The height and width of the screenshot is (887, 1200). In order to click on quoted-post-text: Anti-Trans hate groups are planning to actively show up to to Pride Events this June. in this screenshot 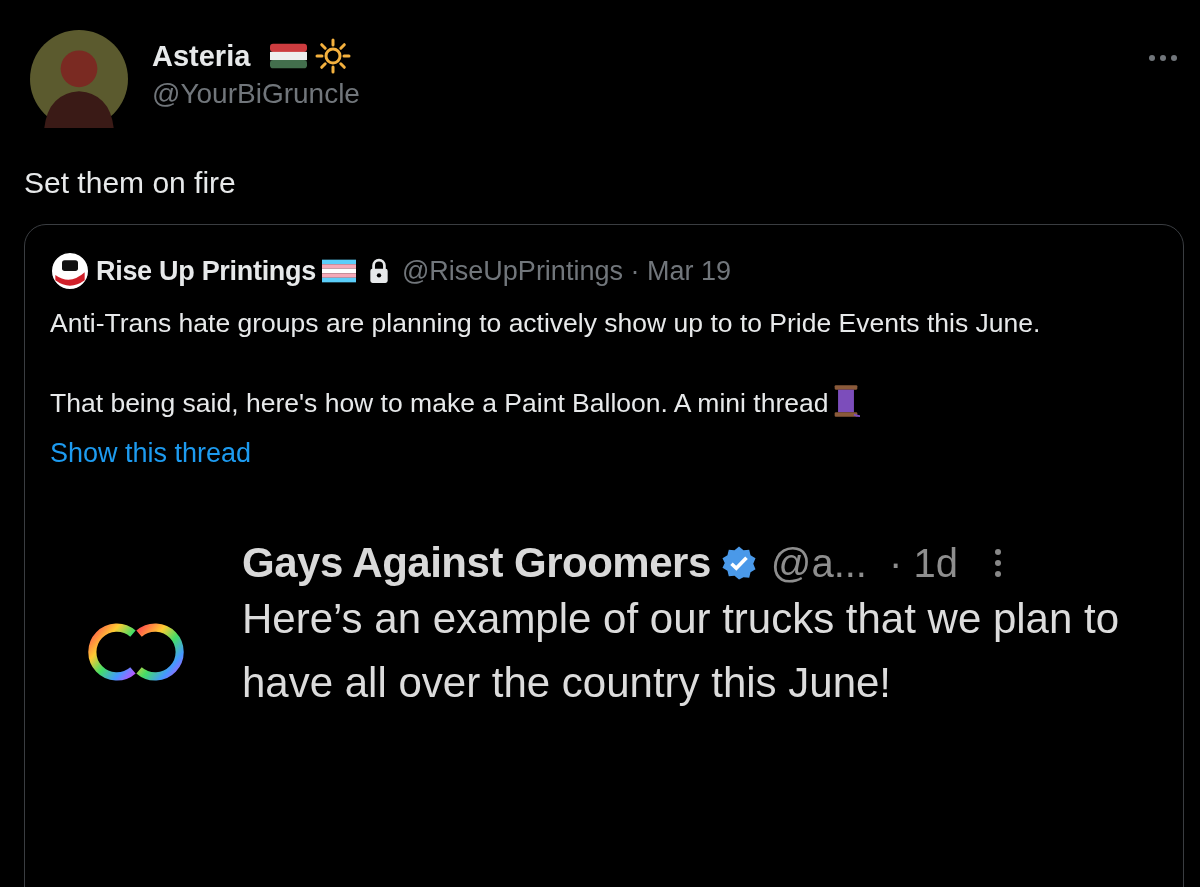, I will do `click(546, 323)`.